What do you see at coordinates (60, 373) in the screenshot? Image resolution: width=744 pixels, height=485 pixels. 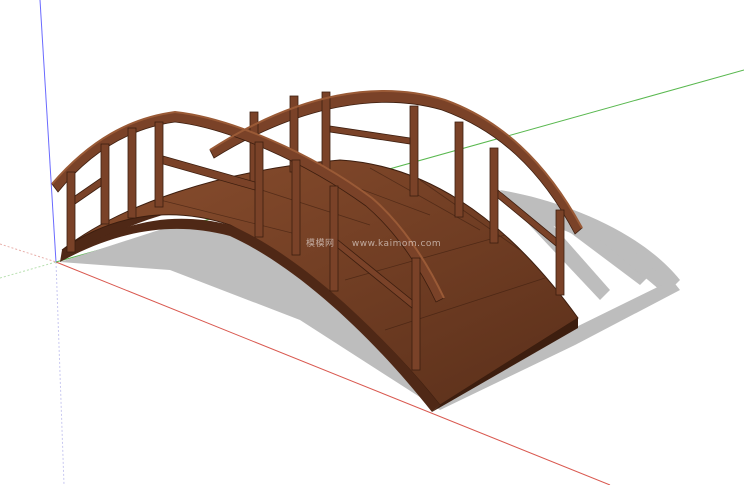 I see `blue-axis-lower` at bounding box center [60, 373].